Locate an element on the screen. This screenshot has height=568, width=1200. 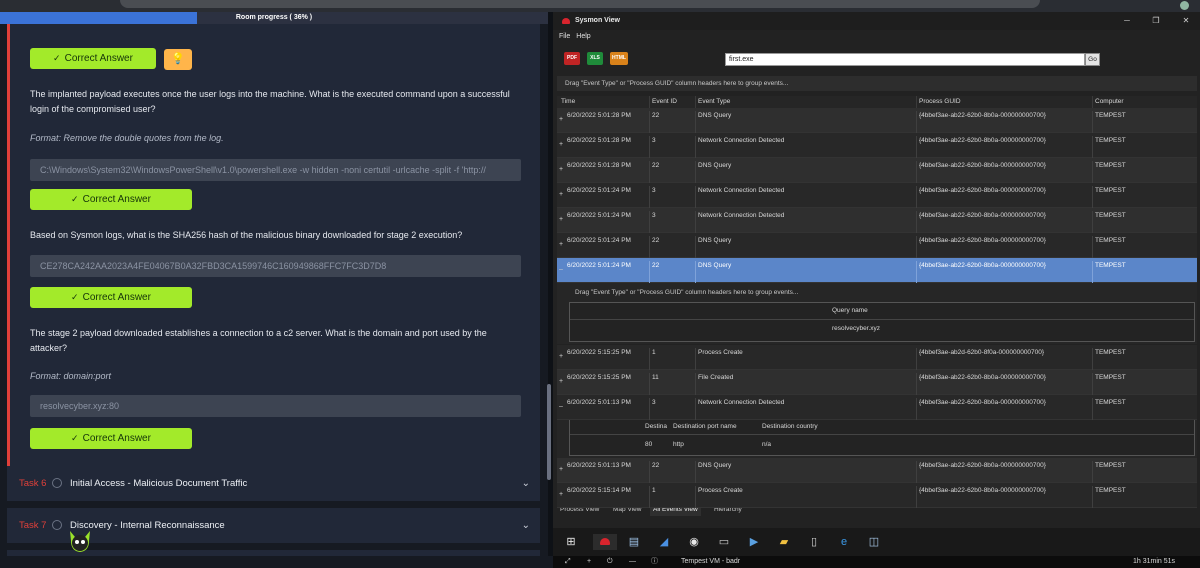
hint-button: 💡 is located at coordinates (178, 59).